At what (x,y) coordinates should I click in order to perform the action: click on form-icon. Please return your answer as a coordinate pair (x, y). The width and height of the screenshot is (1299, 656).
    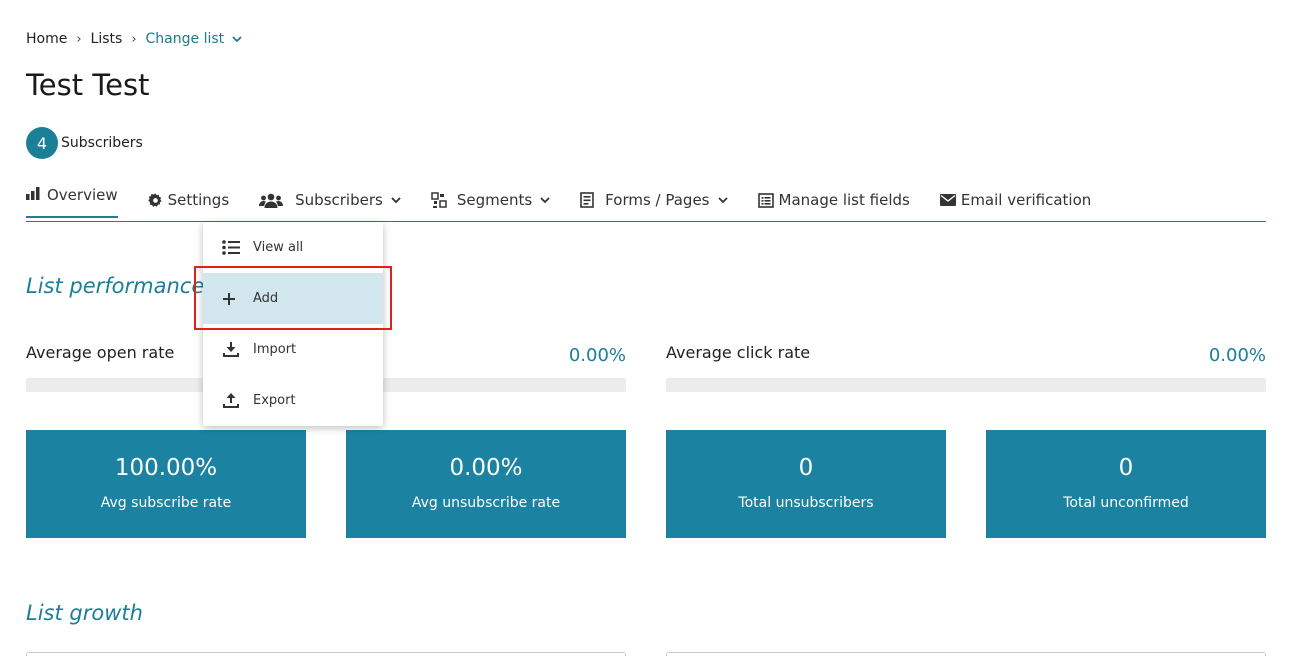
    Looking at the image, I should click on (587, 200).